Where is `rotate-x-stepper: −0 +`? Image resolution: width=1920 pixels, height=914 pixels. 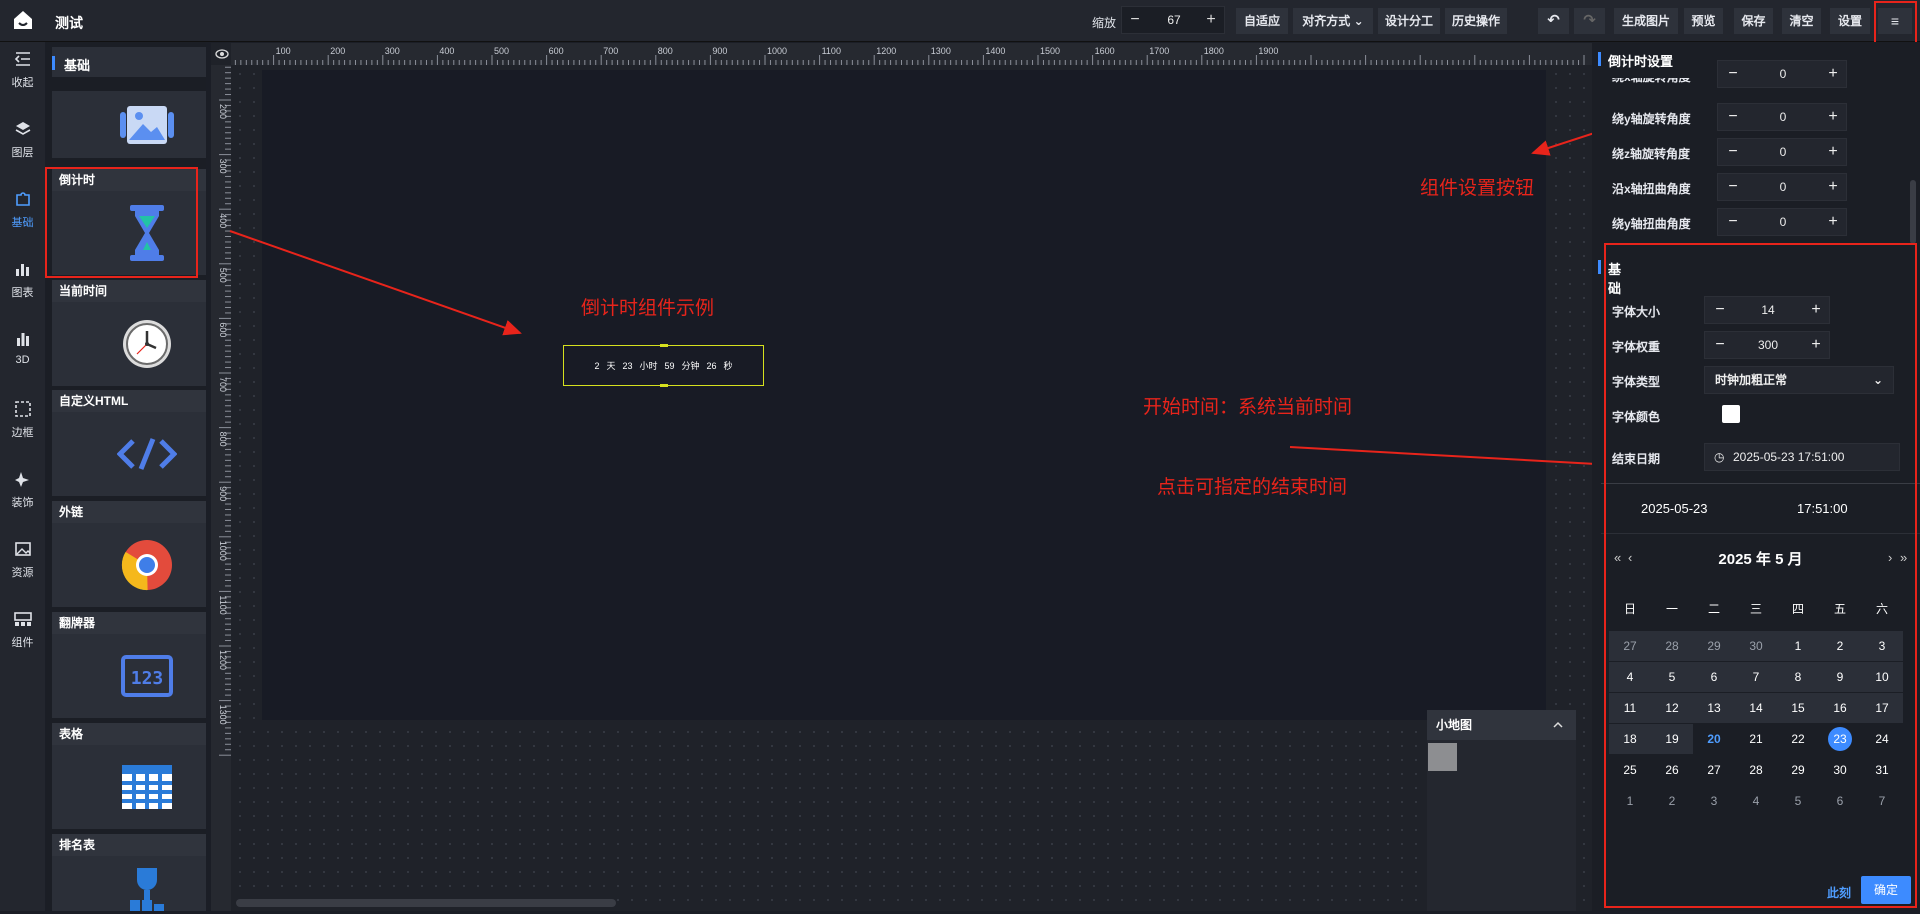
rotate-x-stepper: −0 + is located at coordinates (1782, 74).